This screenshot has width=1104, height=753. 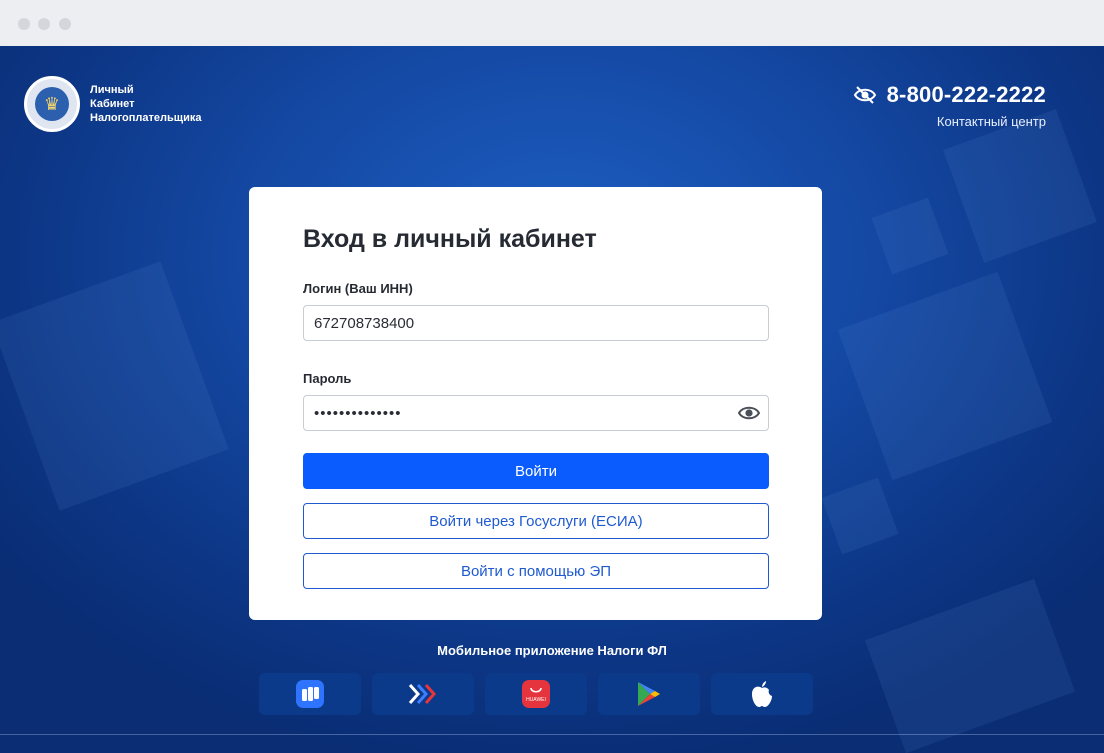 What do you see at coordinates (991, 121) in the screenshot?
I see `contact-caption: Контактный центр` at bounding box center [991, 121].